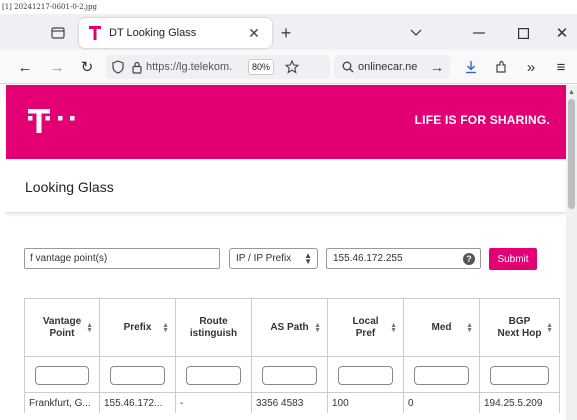  What do you see at coordinates (523, 33) in the screenshot?
I see `maximize-icon` at bounding box center [523, 33].